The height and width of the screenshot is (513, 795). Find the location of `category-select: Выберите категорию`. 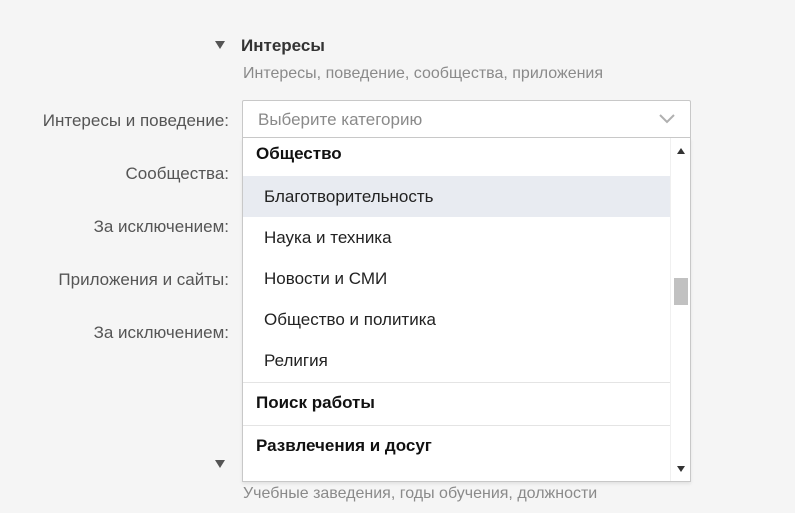

category-select: Выберите категорию is located at coordinates (466, 119).